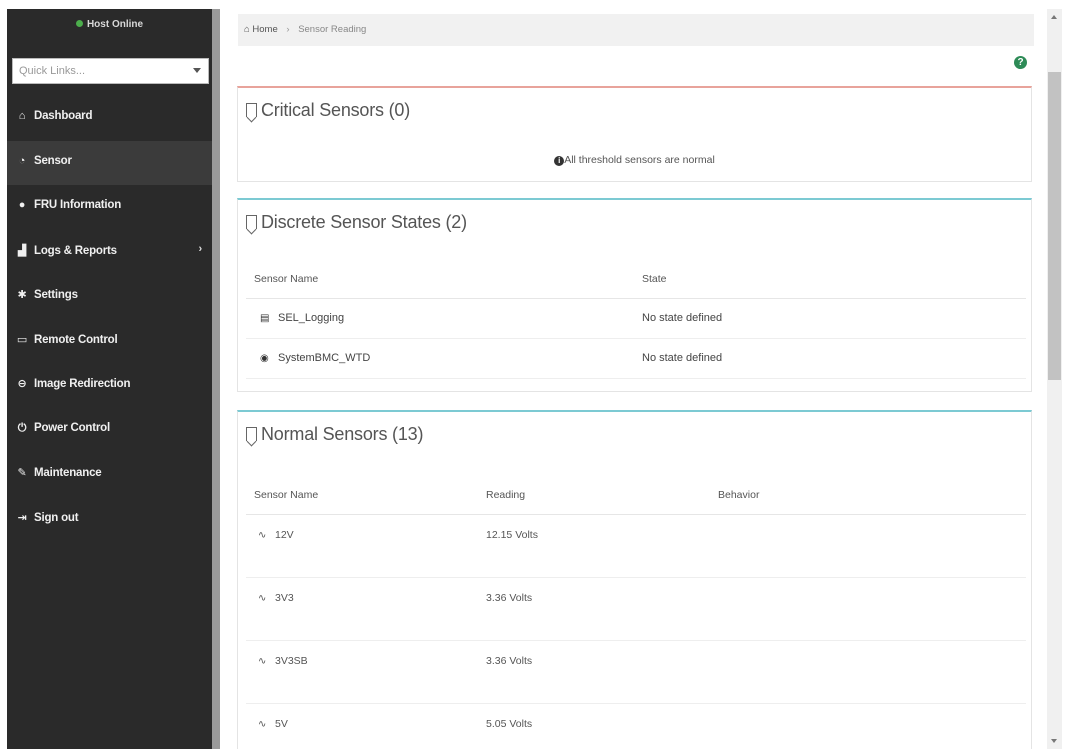 Image resolution: width=1067 pixels, height=751 pixels. Describe the element at coordinates (22, 339) in the screenshot. I see `monitor-icon: ▭` at that location.